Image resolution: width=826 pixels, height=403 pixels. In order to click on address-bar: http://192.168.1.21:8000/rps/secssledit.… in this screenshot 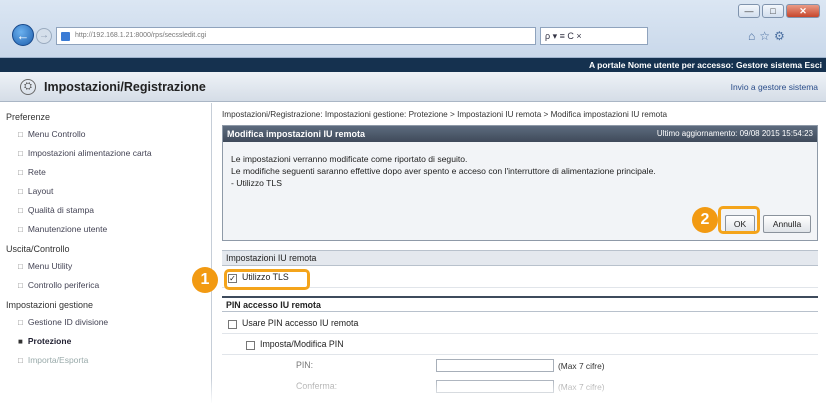, I will do `click(296, 36)`.